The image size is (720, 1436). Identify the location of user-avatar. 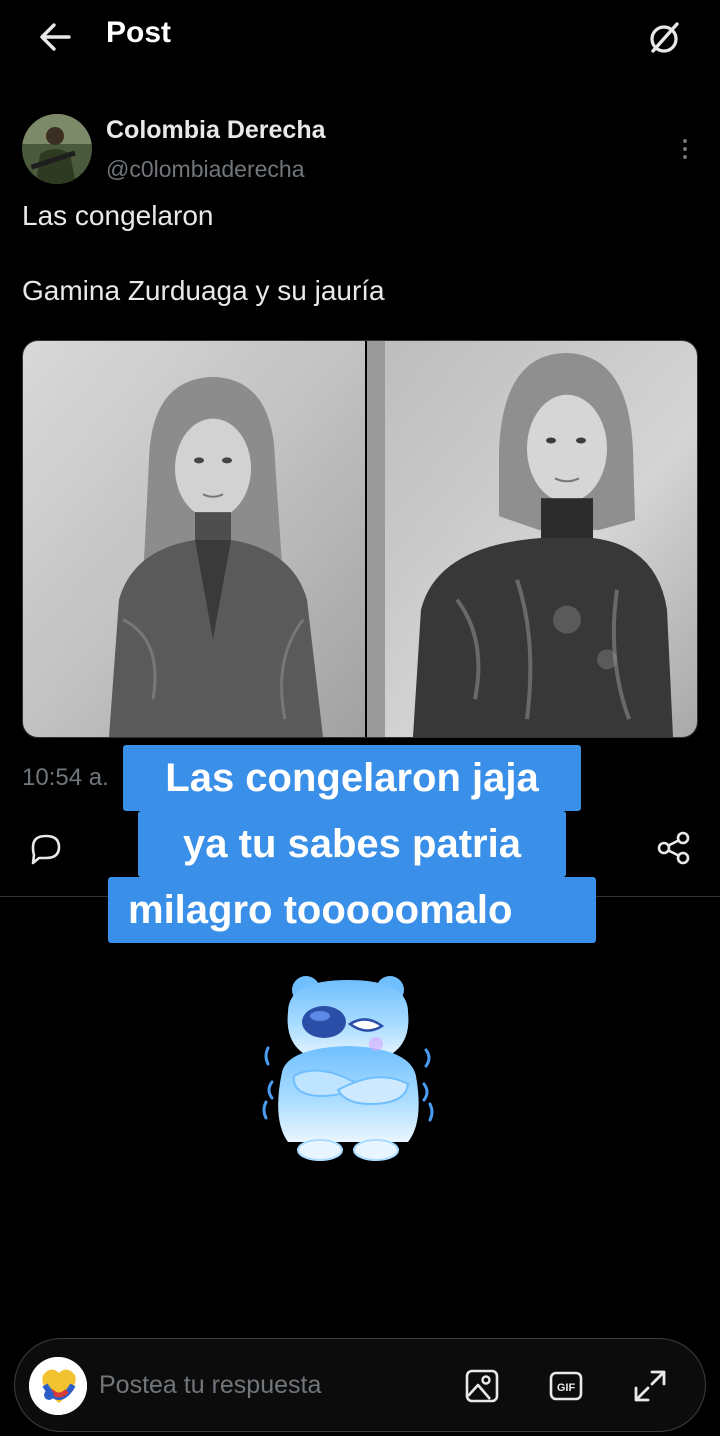
(58, 1386).